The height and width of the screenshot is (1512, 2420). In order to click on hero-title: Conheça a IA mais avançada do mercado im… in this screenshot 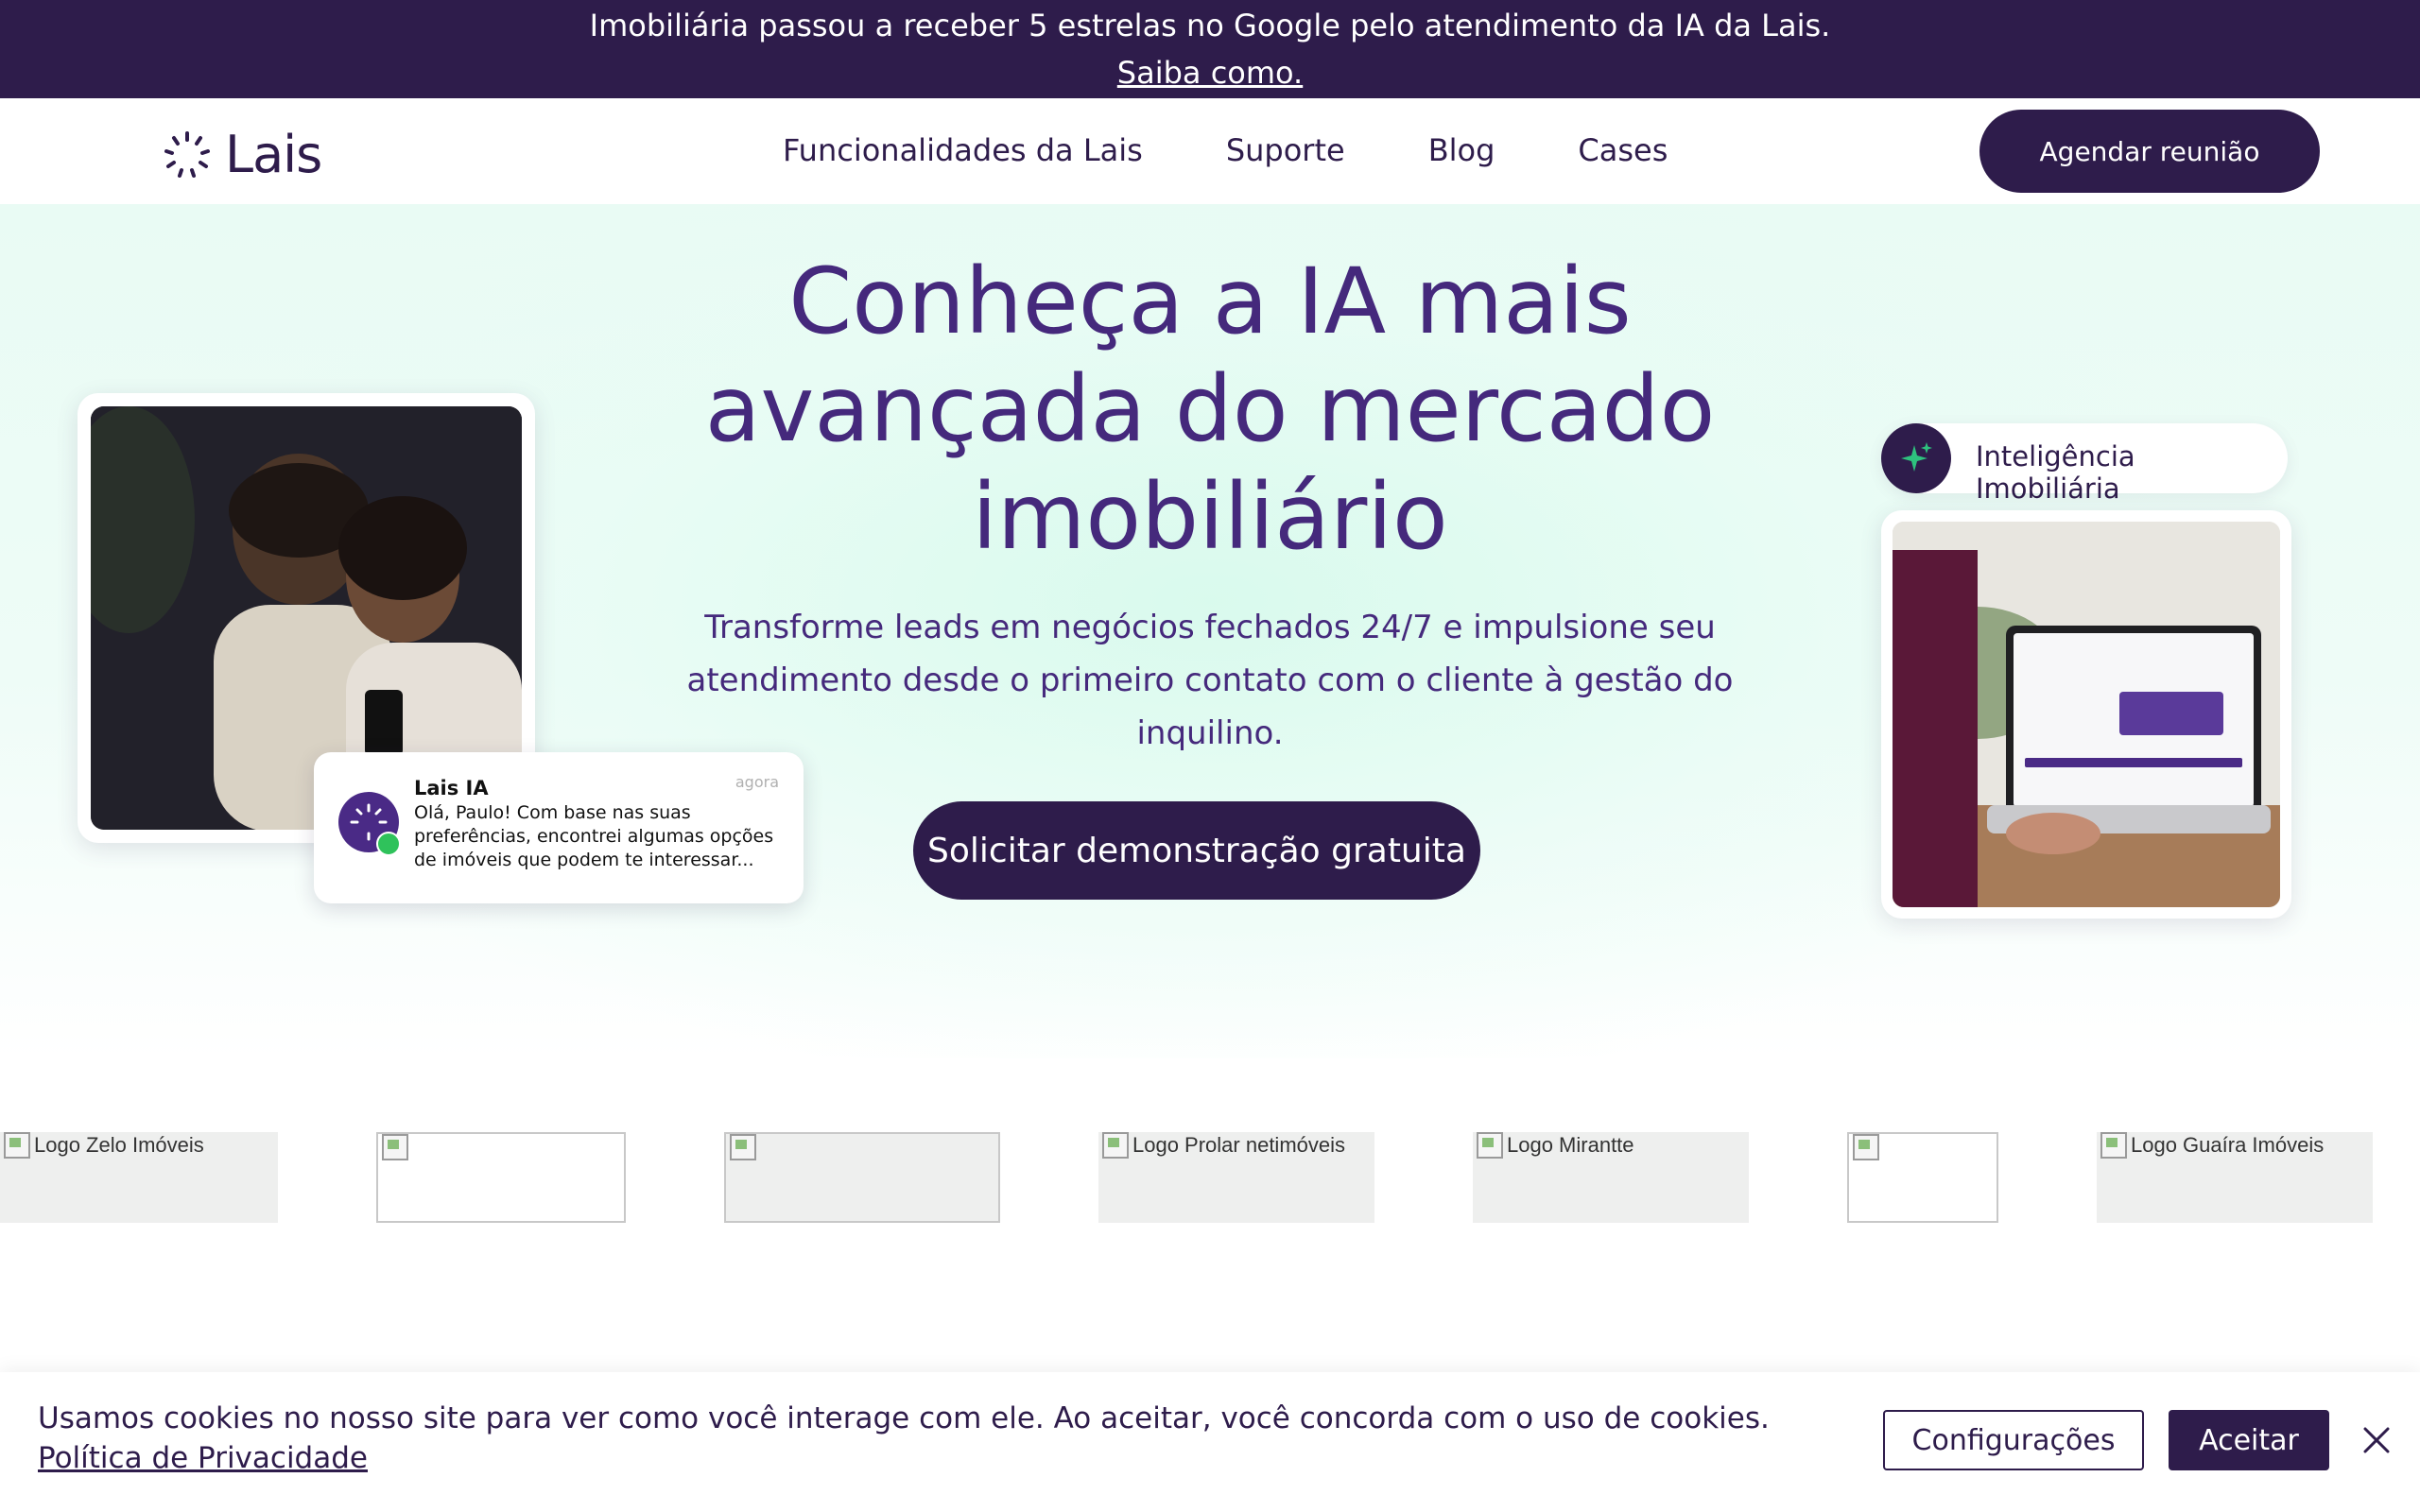, I will do `click(1210, 409)`.